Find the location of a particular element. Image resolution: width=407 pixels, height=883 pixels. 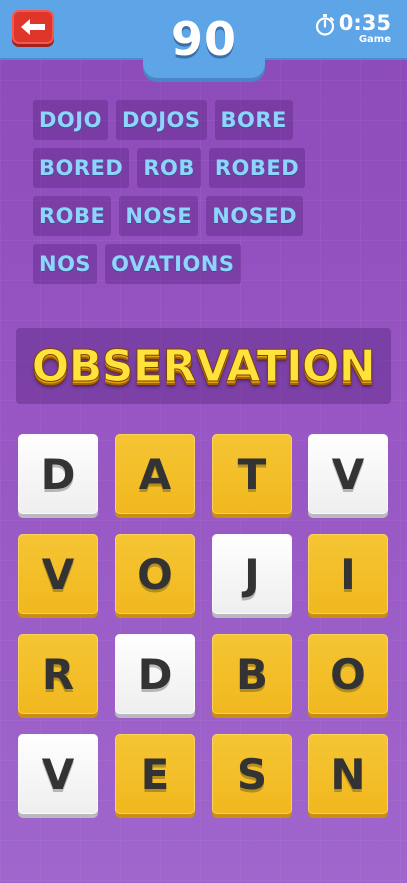

letter-tile: I is located at coordinates (348, 574).